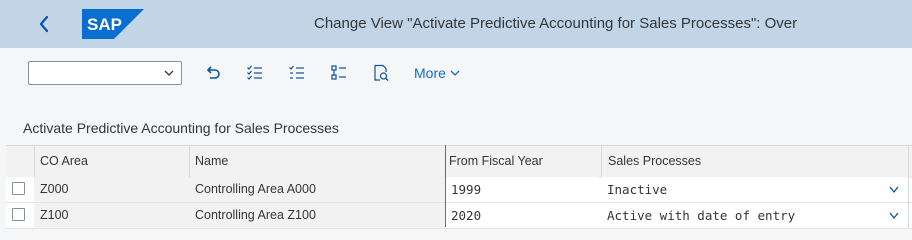 The width and height of the screenshot is (912, 240). Describe the element at coordinates (111, 215) in the screenshot. I see `cell-co-area: Z100` at that location.